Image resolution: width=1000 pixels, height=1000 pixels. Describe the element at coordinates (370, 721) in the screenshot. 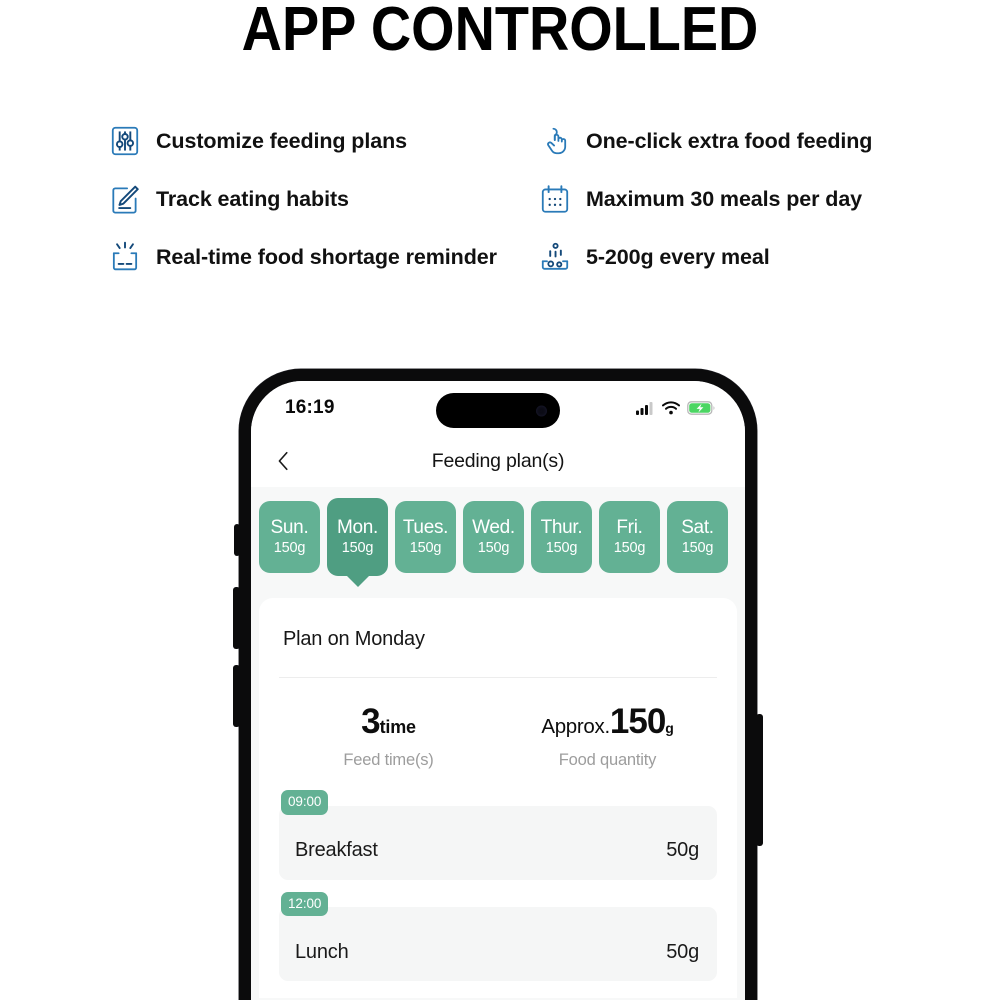

I see `stat-value: 3` at that location.